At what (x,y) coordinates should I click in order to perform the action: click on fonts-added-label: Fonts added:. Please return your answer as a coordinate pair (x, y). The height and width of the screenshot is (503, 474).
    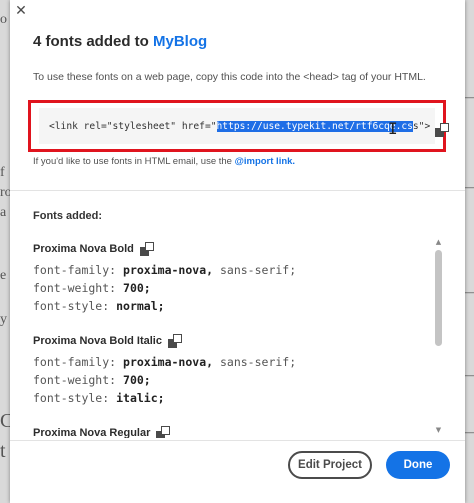
    Looking at the image, I should click on (68, 216).